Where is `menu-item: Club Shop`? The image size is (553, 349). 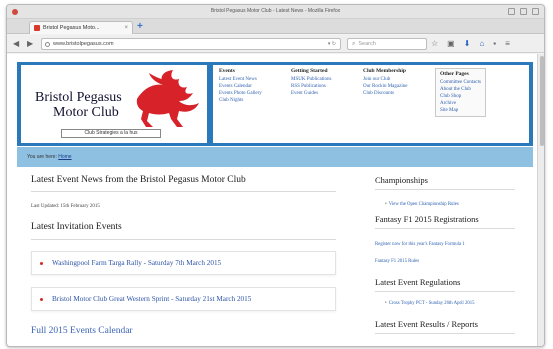 menu-item: Club Shop is located at coordinates (460, 96).